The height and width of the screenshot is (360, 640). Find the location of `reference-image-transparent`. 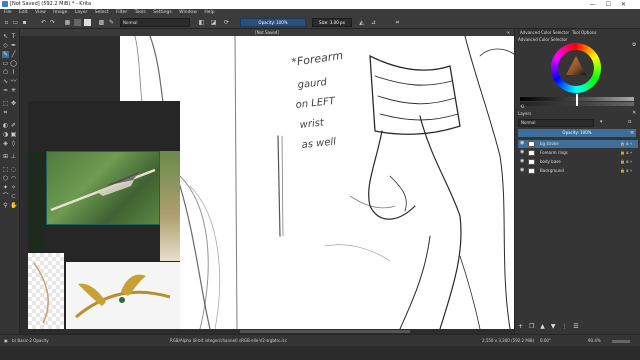

reference-image-transparent is located at coordinates (46, 291).